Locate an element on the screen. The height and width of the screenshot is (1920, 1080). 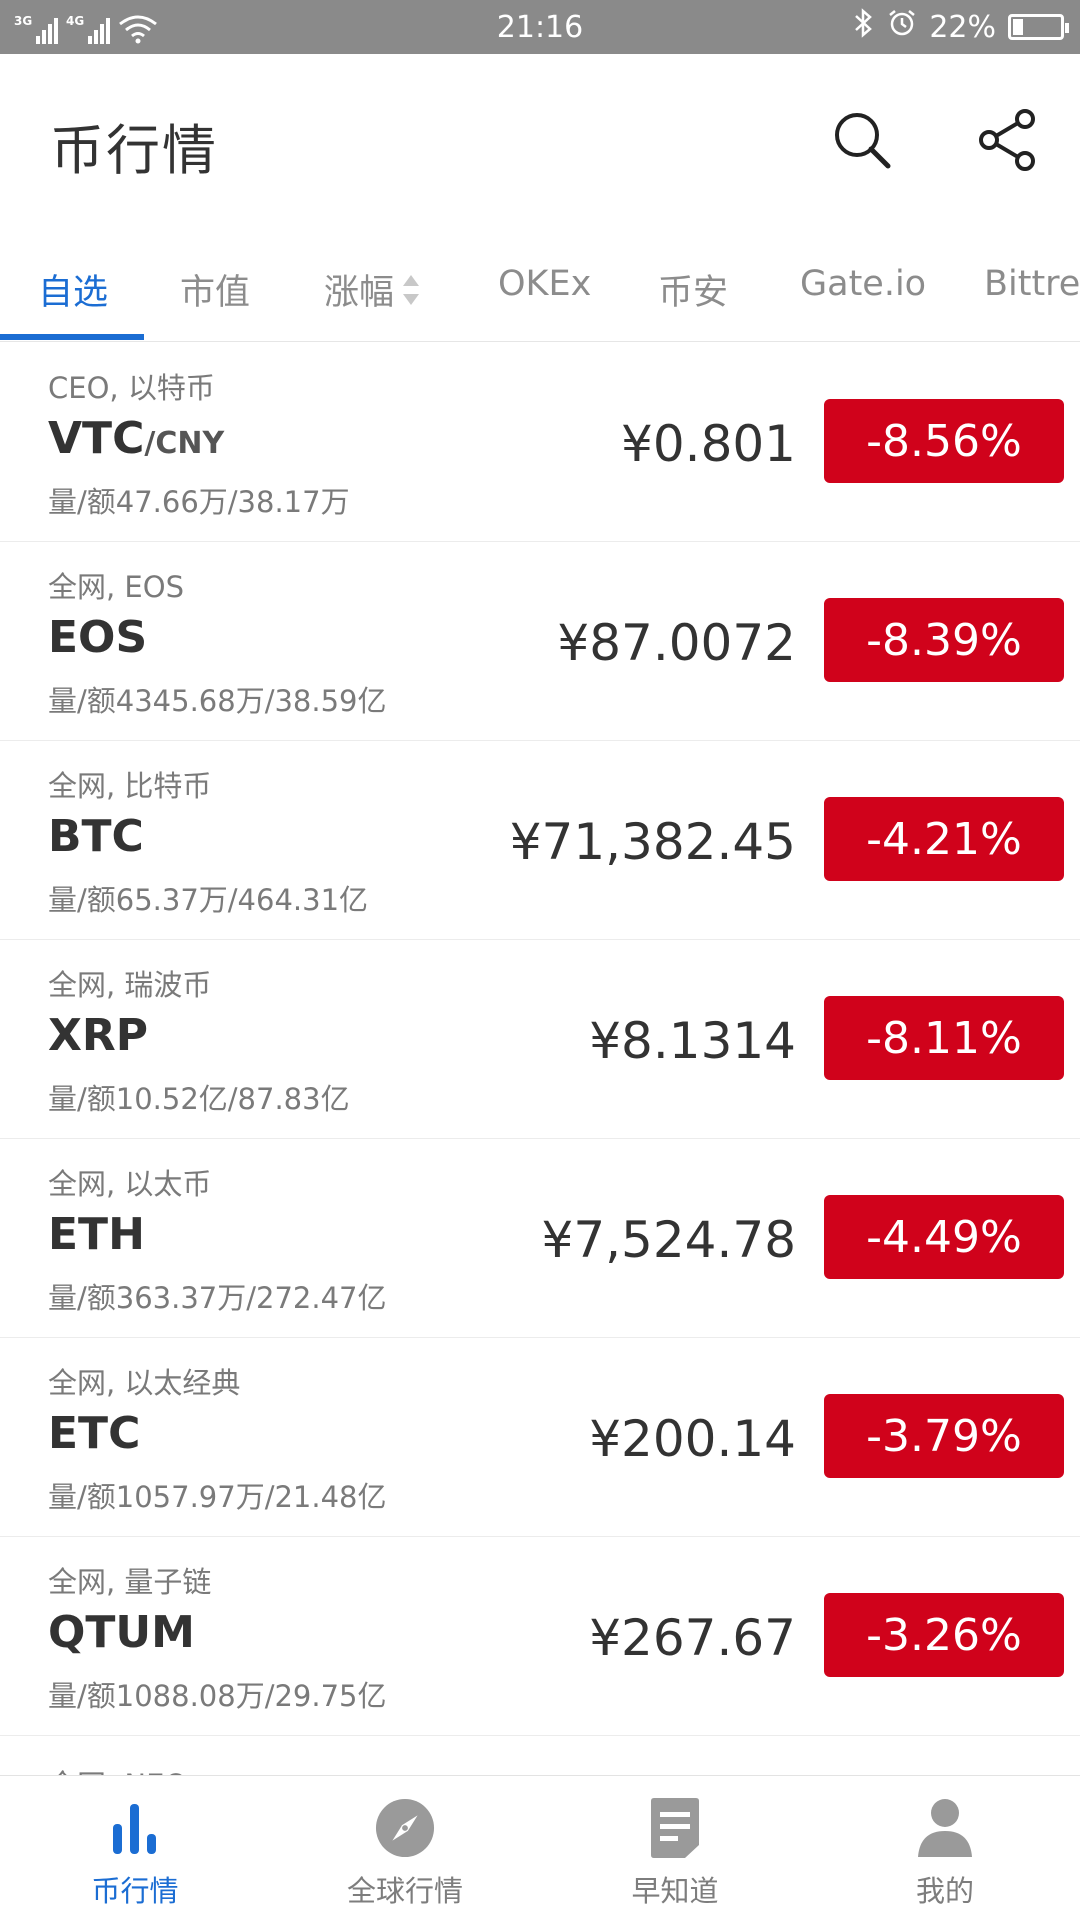
status-bar: 3G 4G 21:16 22% is located at coordinates (540, 27).